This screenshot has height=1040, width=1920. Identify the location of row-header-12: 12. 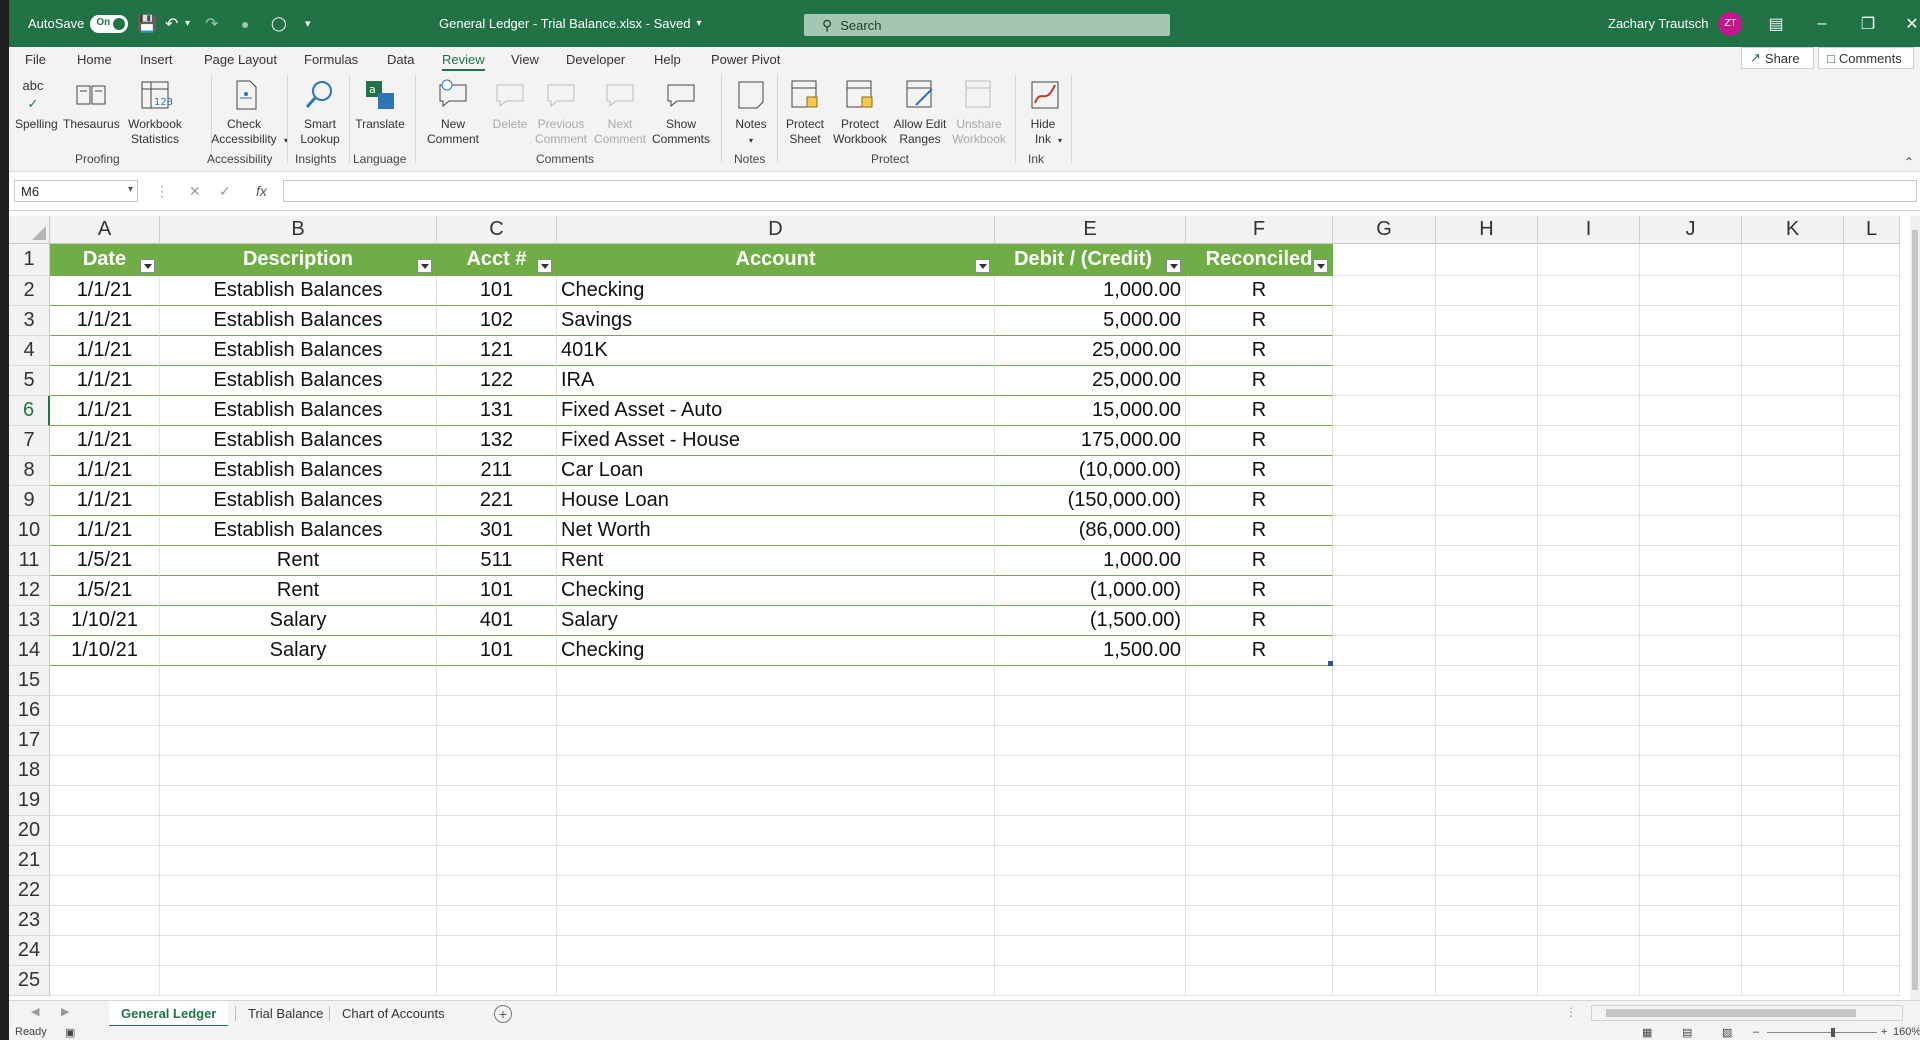
(29, 591).